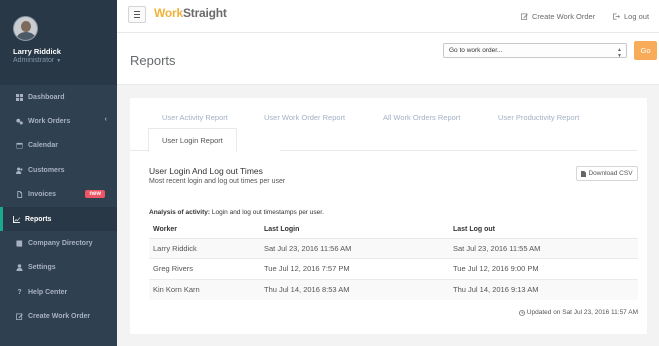 This screenshot has height=346, width=659. I want to click on updated-timestamp: Updated on Sat Jul 23, 2016 11:57 AM, so click(578, 312).